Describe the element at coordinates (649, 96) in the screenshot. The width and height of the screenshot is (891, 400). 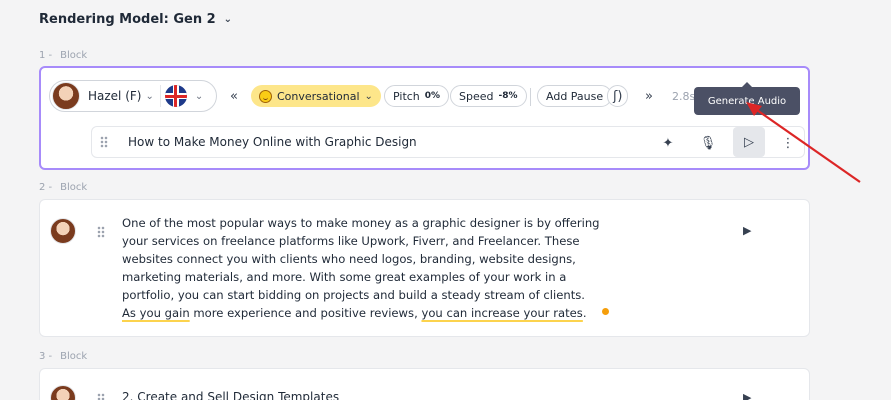
I see `double-chevron-right-icon: »` at that location.